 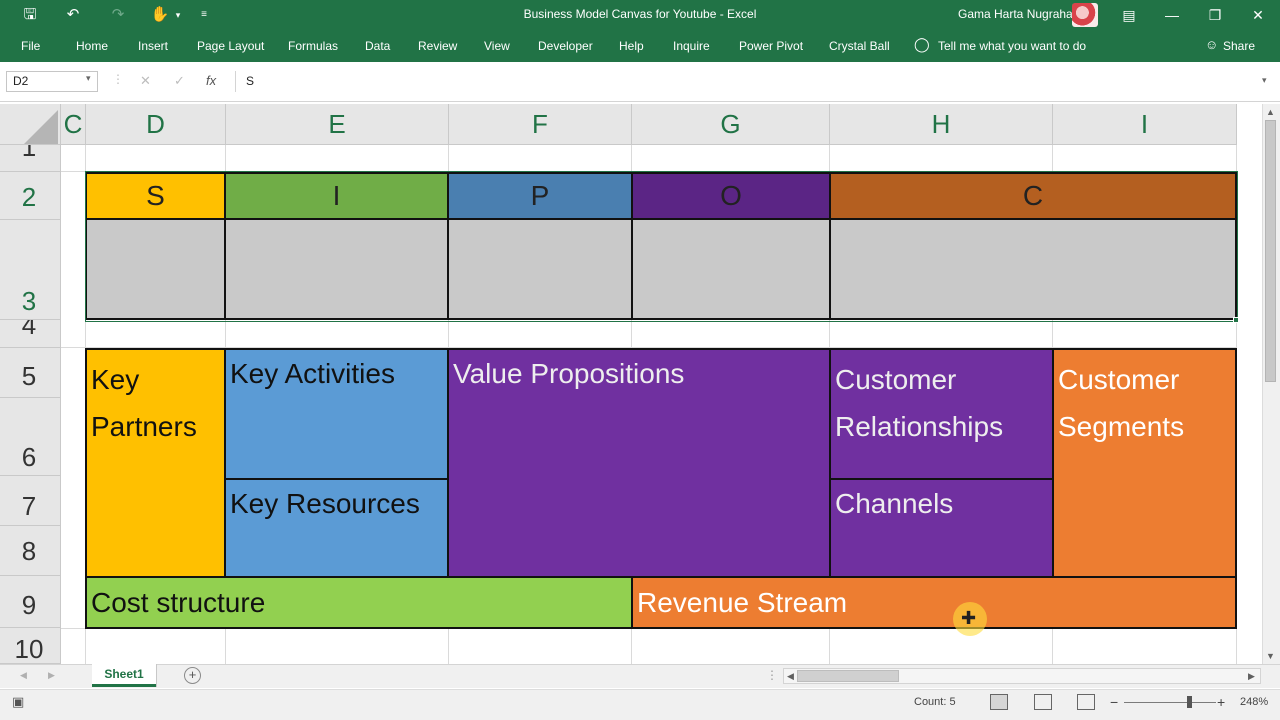 I want to click on user-name: Gama Harta Nugraha, so click(x=1015, y=14).